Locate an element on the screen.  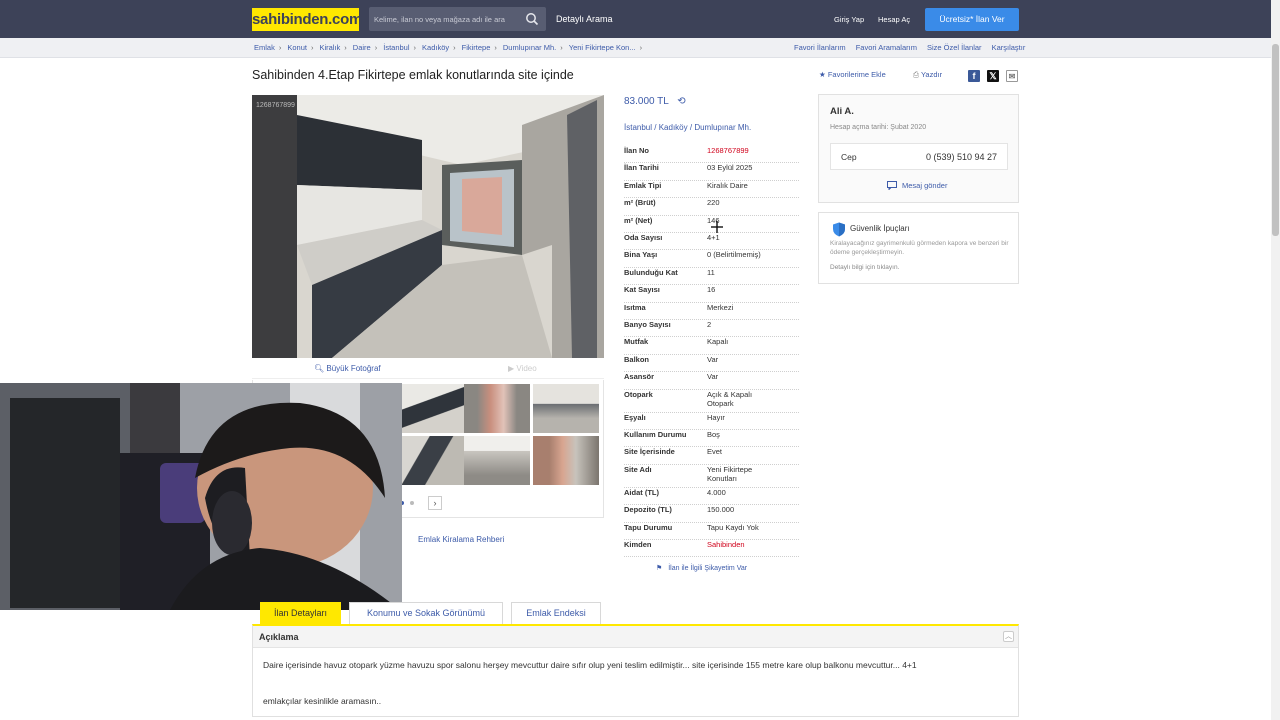
location-city: İstanbul is located at coordinates (638, 127).